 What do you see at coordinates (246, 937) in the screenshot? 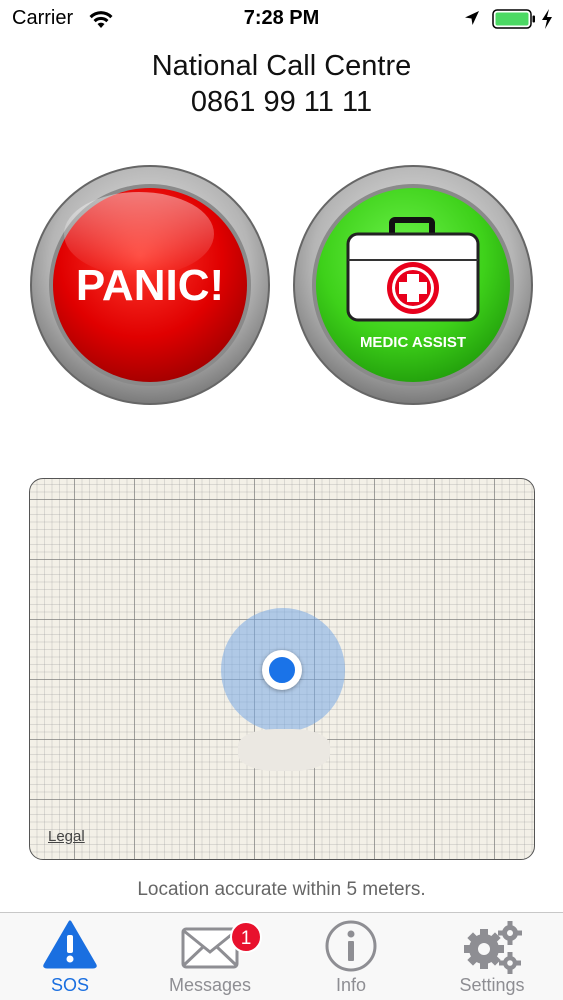
I see `messages-badge: 1` at bounding box center [246, 937].